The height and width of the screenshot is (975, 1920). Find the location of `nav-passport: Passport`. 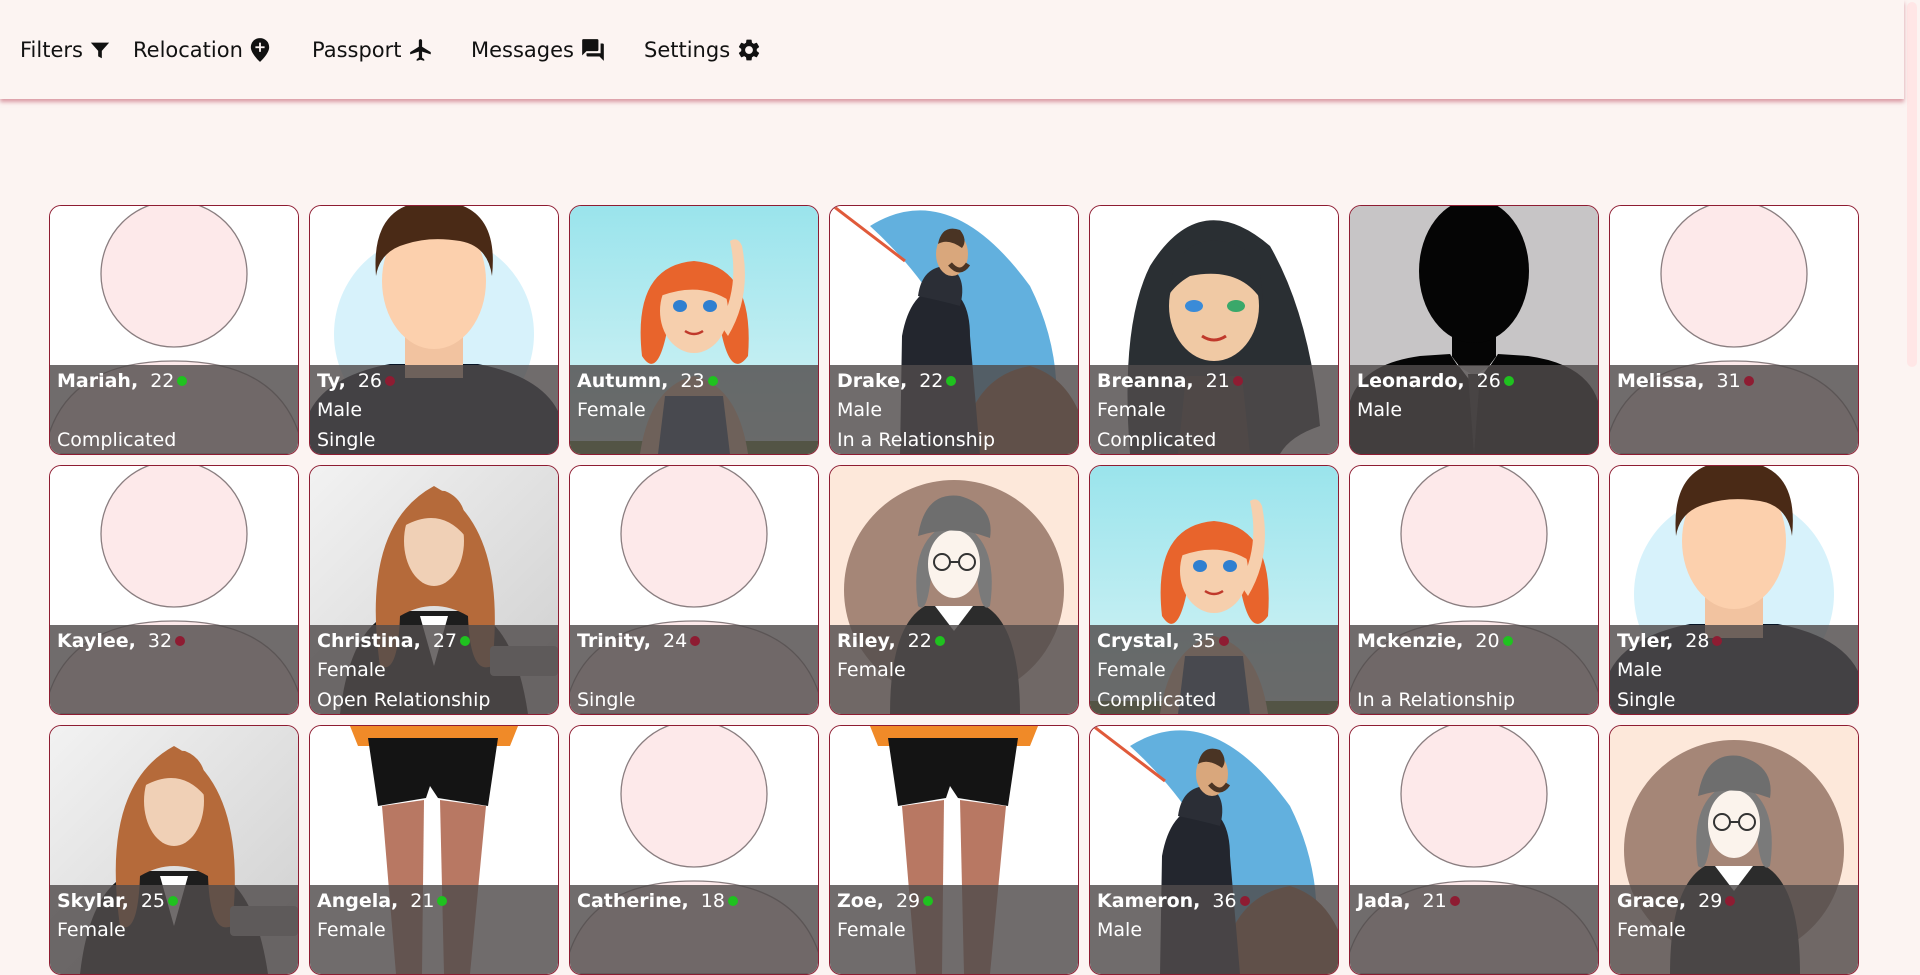

nav-passport: Passport is located at coordinates (373, 50).